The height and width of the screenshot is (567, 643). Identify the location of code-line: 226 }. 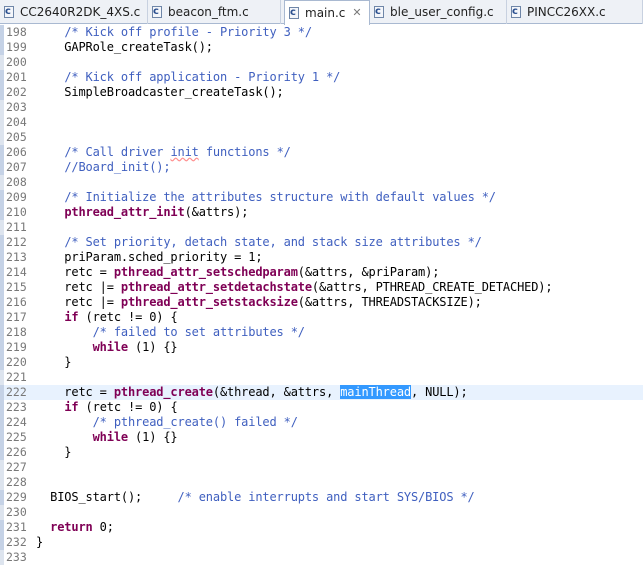
(321, 452).